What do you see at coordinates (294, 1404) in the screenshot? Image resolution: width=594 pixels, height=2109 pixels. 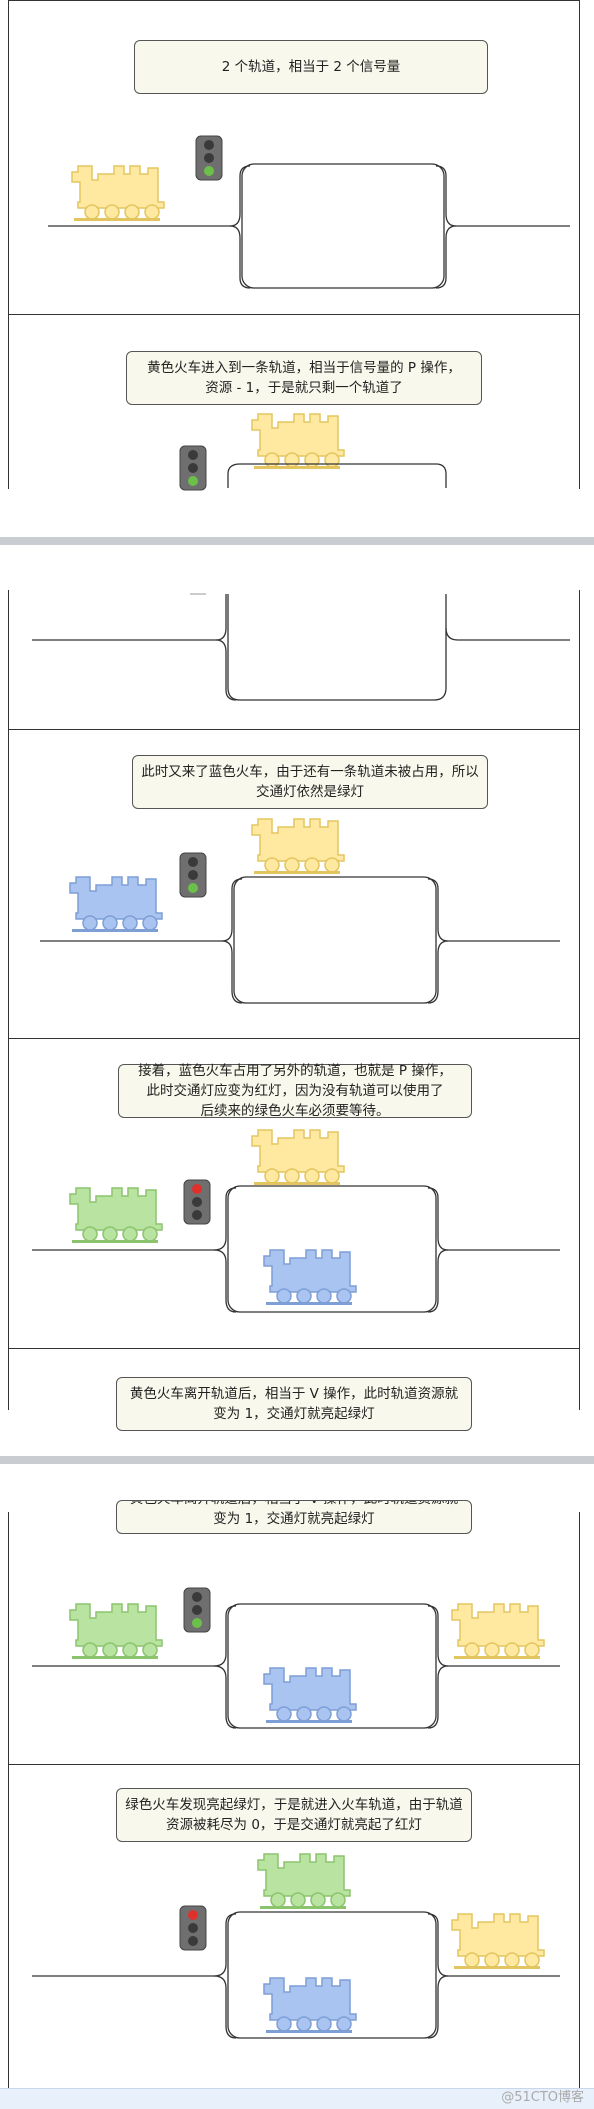 I see `caption-panel-5: 黄色火车离开轨道后，相当于 V 操作，此时轨道资源就 变为 1，交通灯就亮起绿灯` at bounding box center [294, 1404].